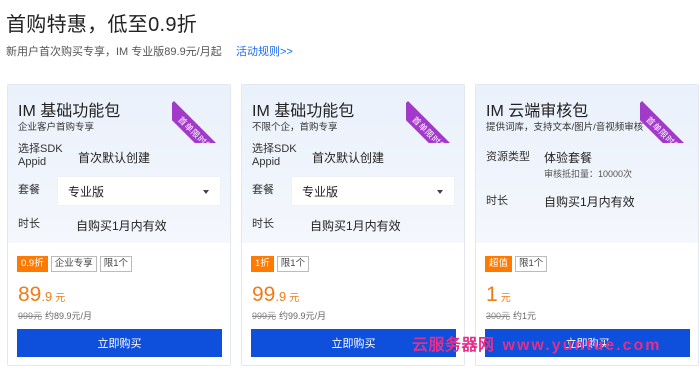 The height and width of the screenshot is (378, 700). What do you see at coordinates (525, 316) in the screenshot?
I see `price-note: 约1元` at bounding box center [525, 316].